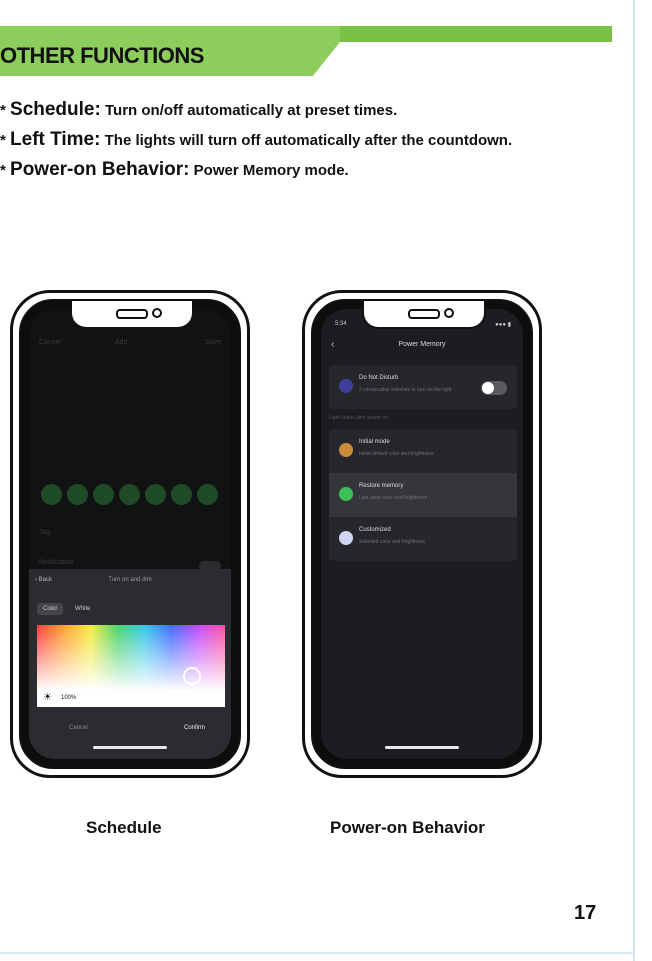 This screenshot has height=961, width=652. Describe the element at coordinates (55, 139) in the screenshot. I see `feature-key: Left Time:` at that location.